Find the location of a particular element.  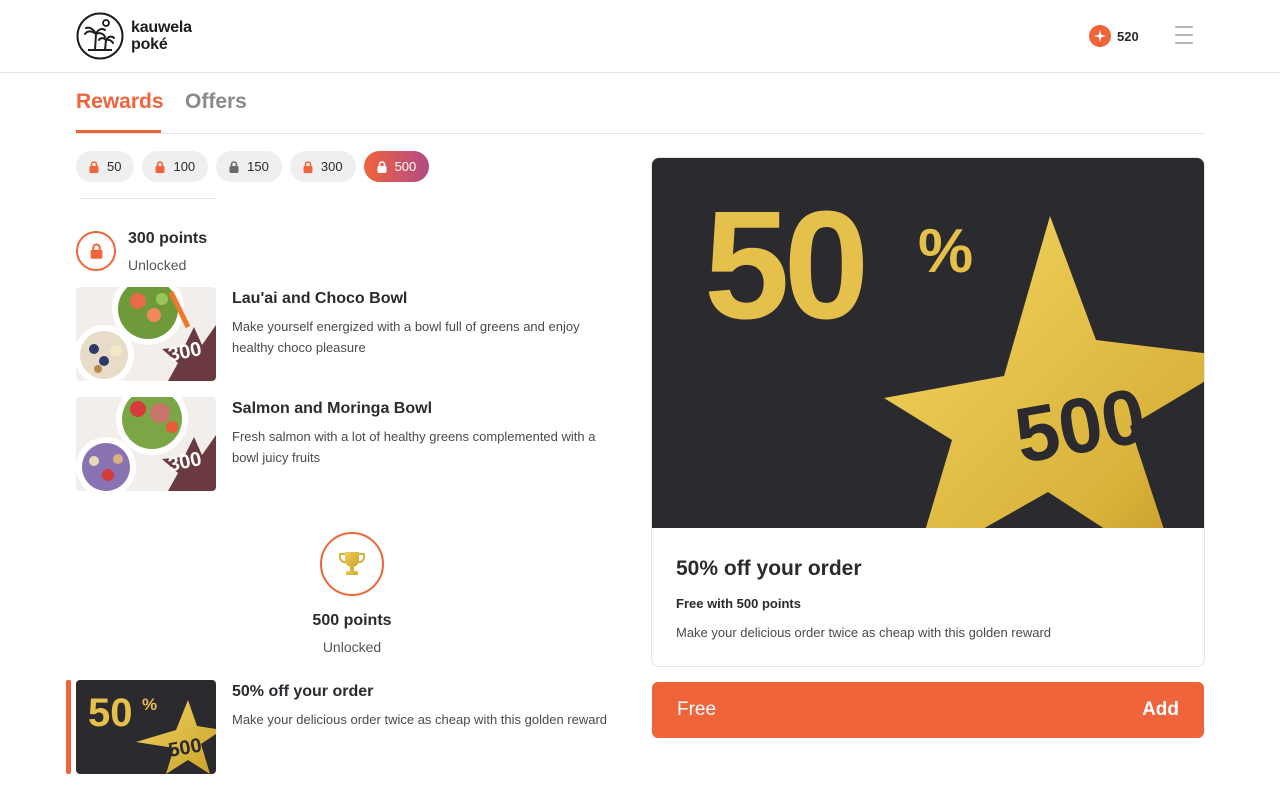

filter-chip-100: 100 is located at coordinates (175, 166).